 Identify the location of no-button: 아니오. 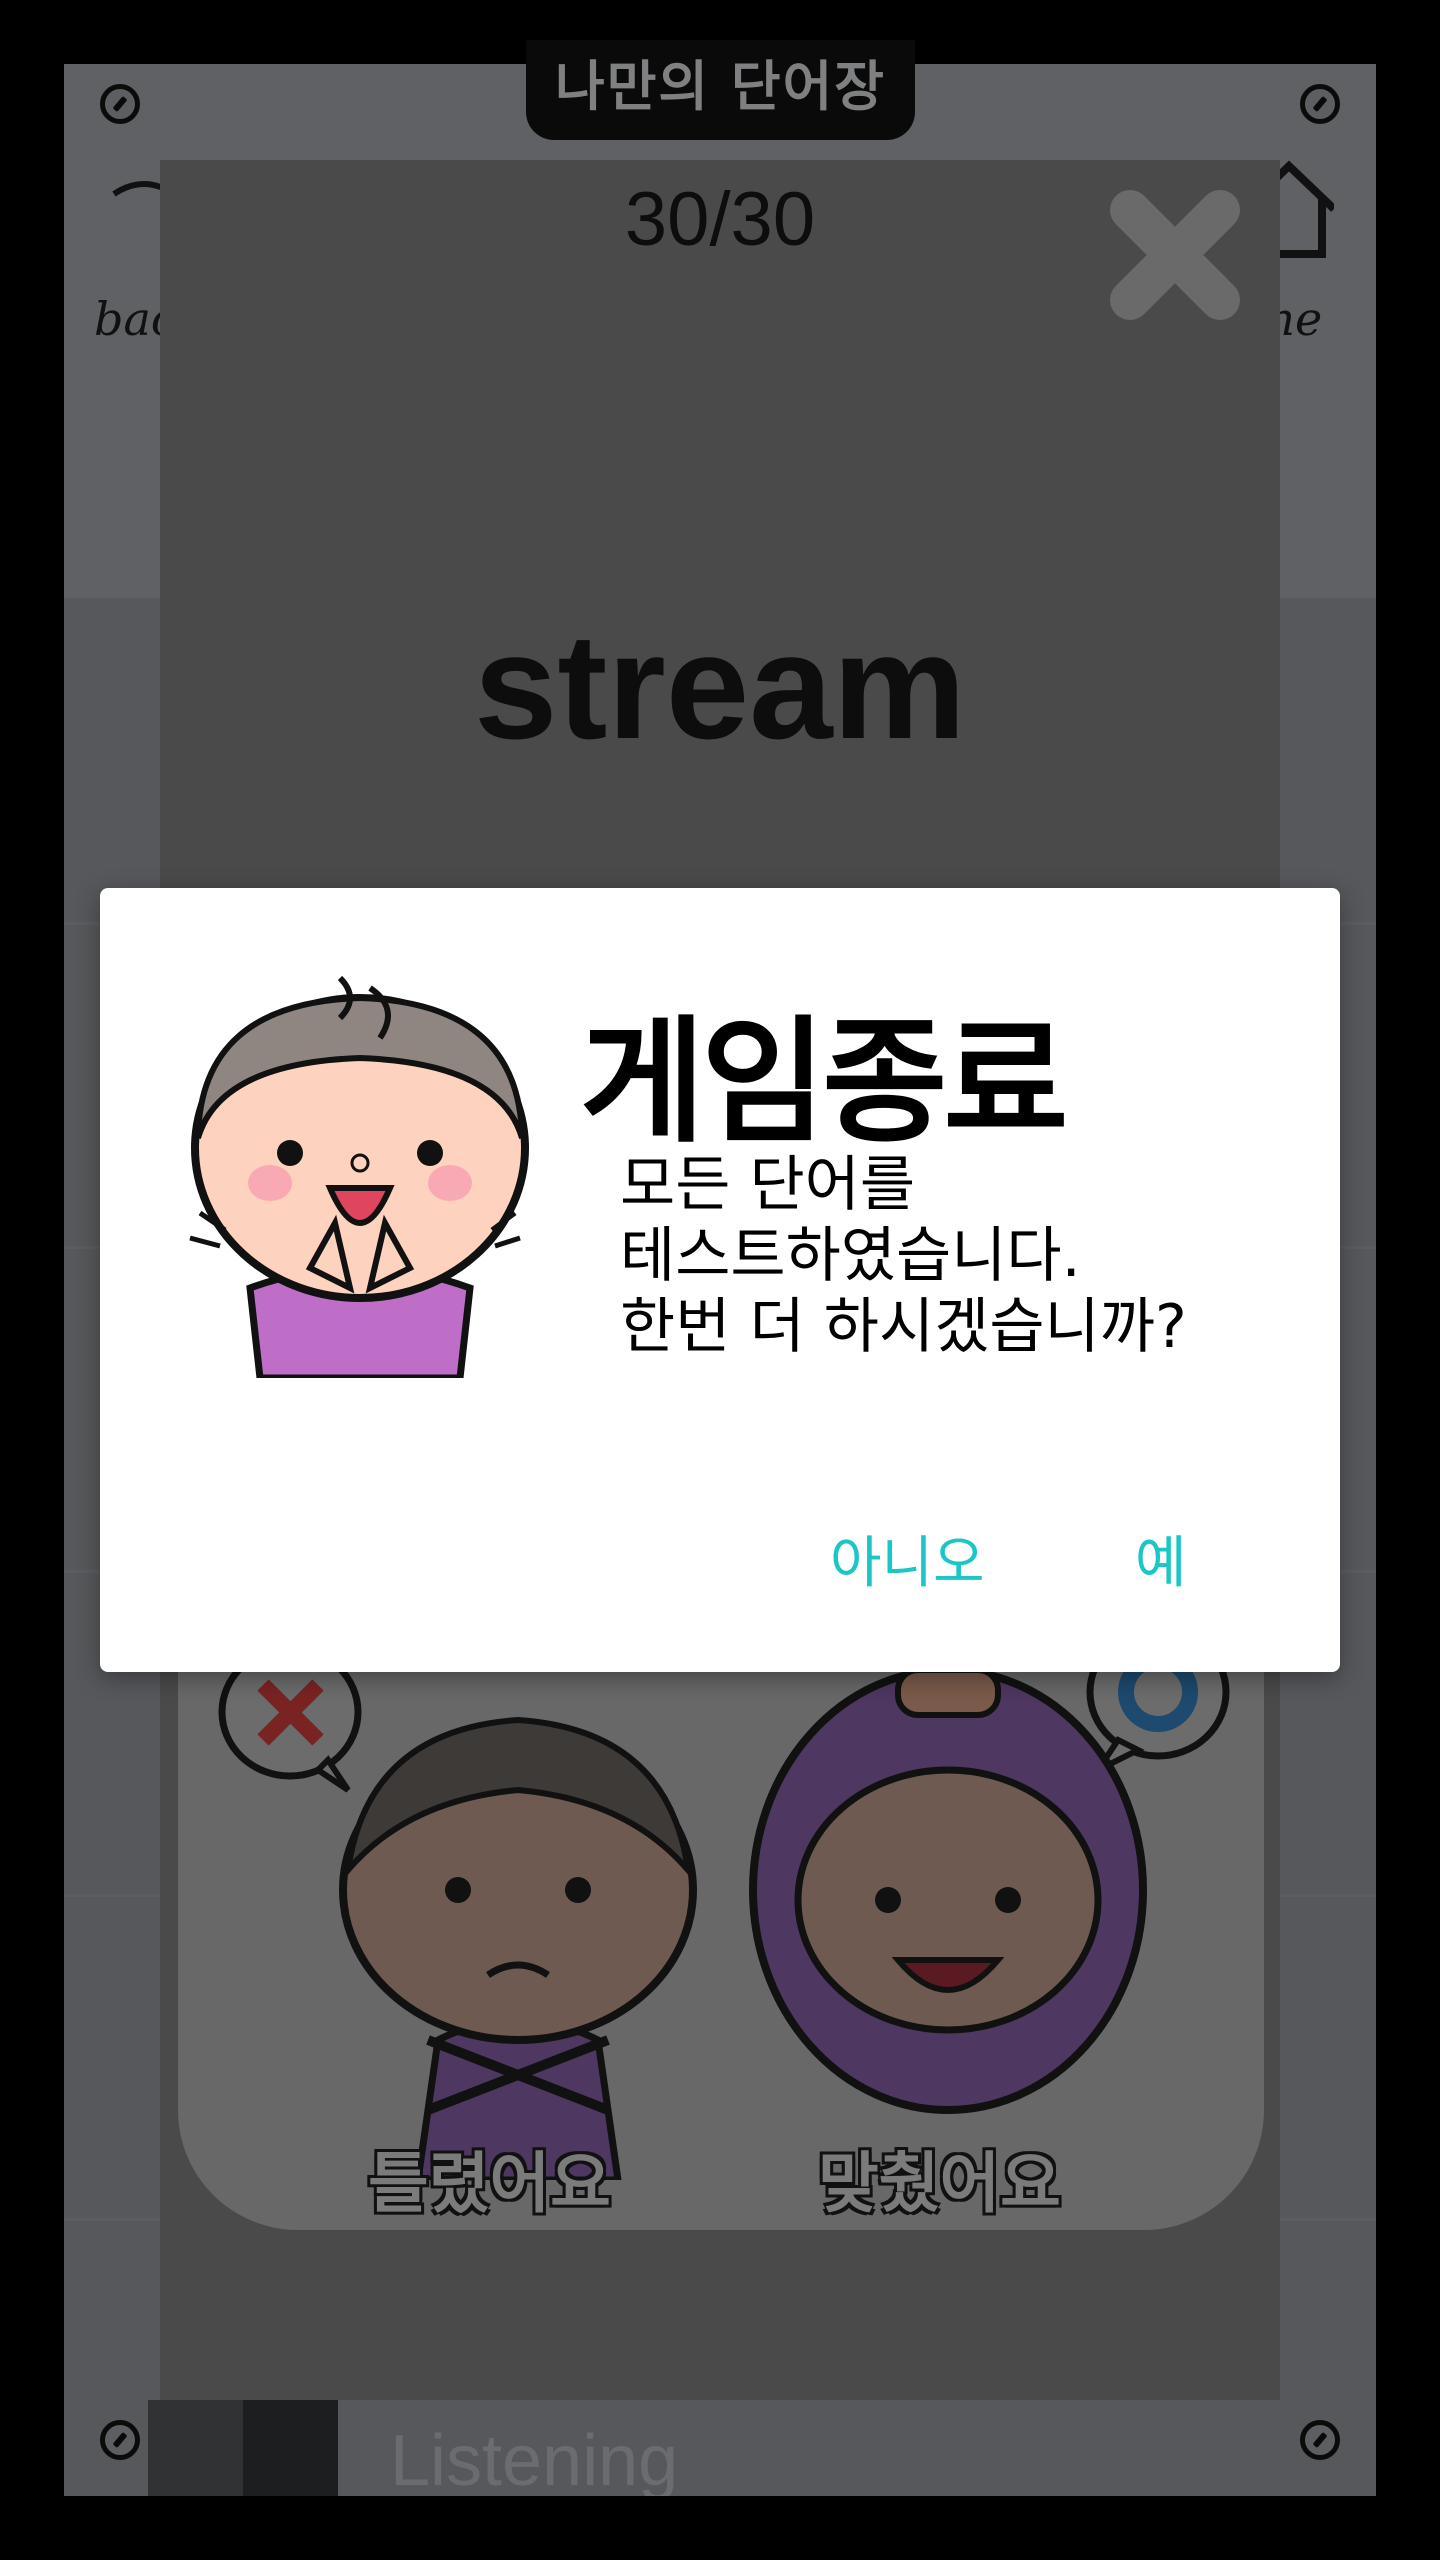
(907, 1558).